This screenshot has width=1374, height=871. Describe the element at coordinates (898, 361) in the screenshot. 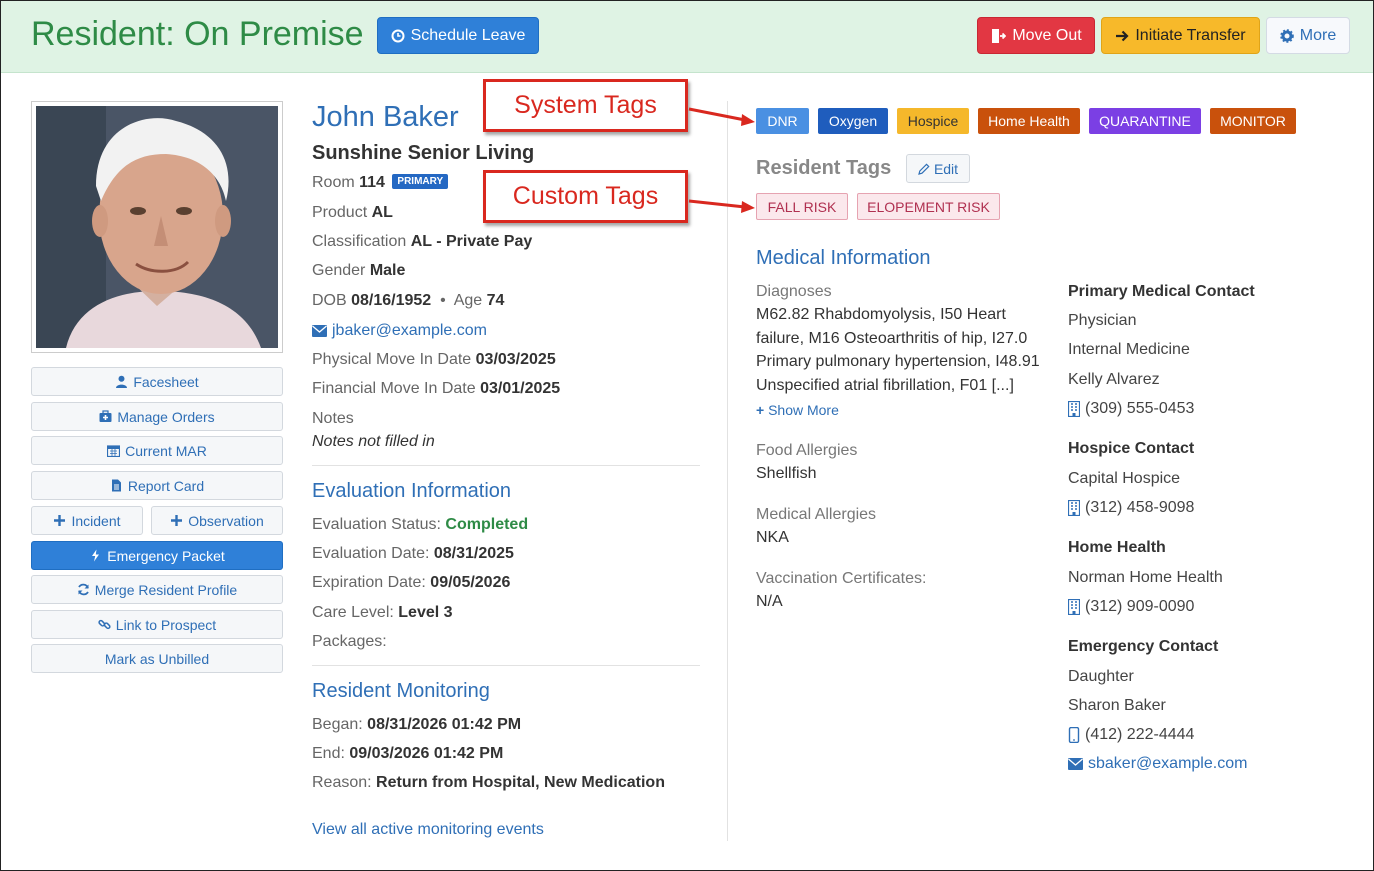

I see `diagnoses-line: Primary pulmonary hypertension, I48.91` at that location.